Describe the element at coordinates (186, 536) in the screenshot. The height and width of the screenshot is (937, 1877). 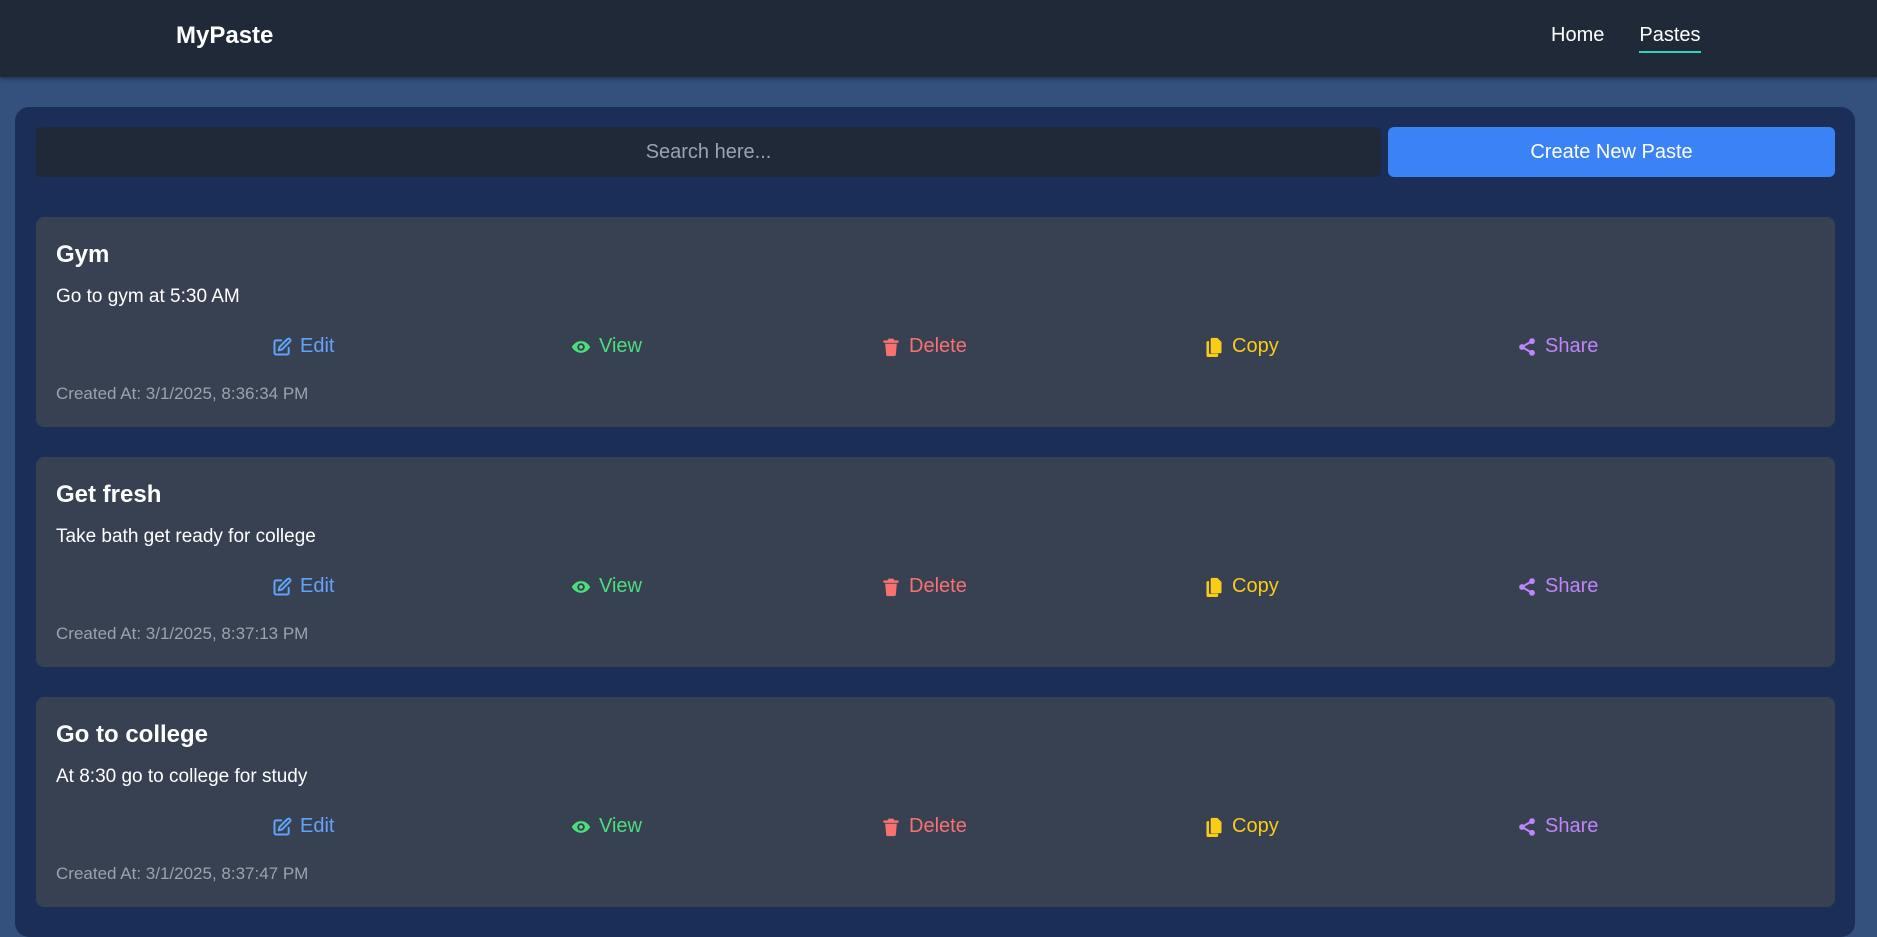
I see `paste-content: Take bath get ready for college` at that location.